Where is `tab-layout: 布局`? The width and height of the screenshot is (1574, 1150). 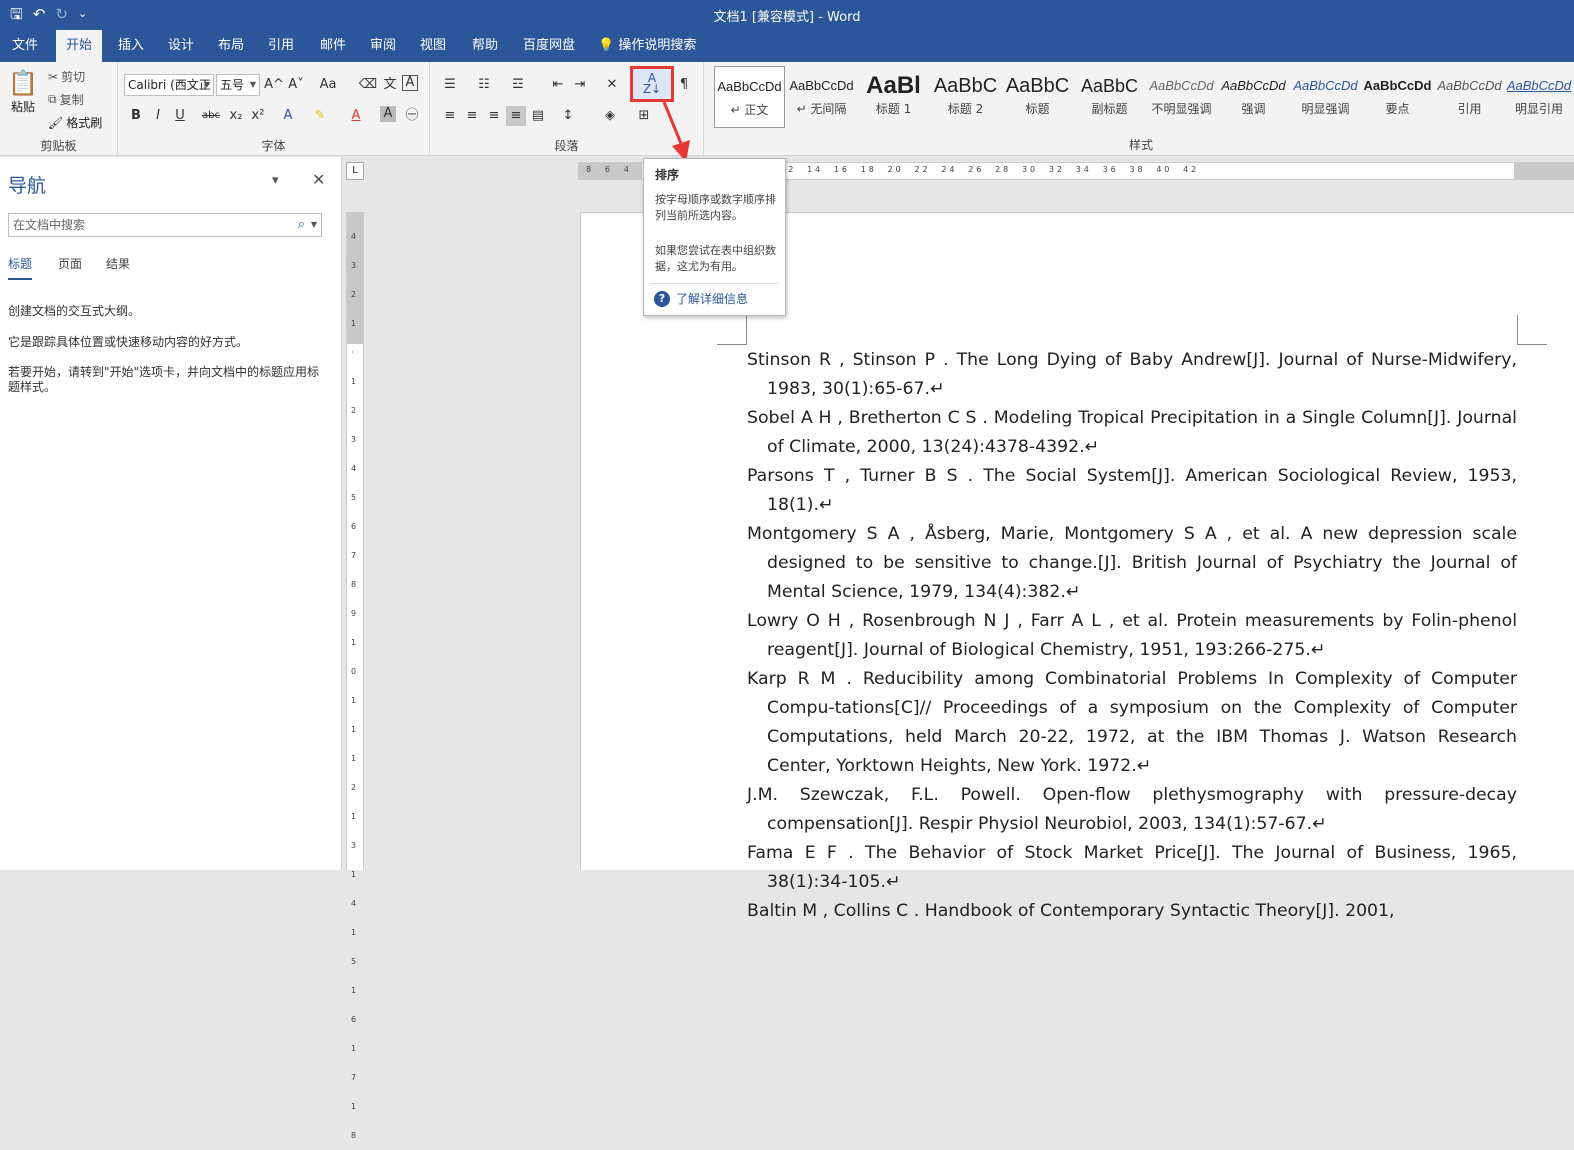
tab-layout: 布局 is located at coordinates (231, 46).